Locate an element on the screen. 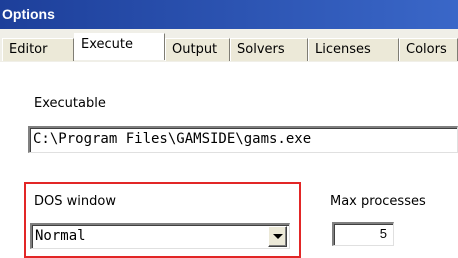  executable-field: C:\Program Files\GAMSIDE\gams.exe is located at coordinates (243, 139).